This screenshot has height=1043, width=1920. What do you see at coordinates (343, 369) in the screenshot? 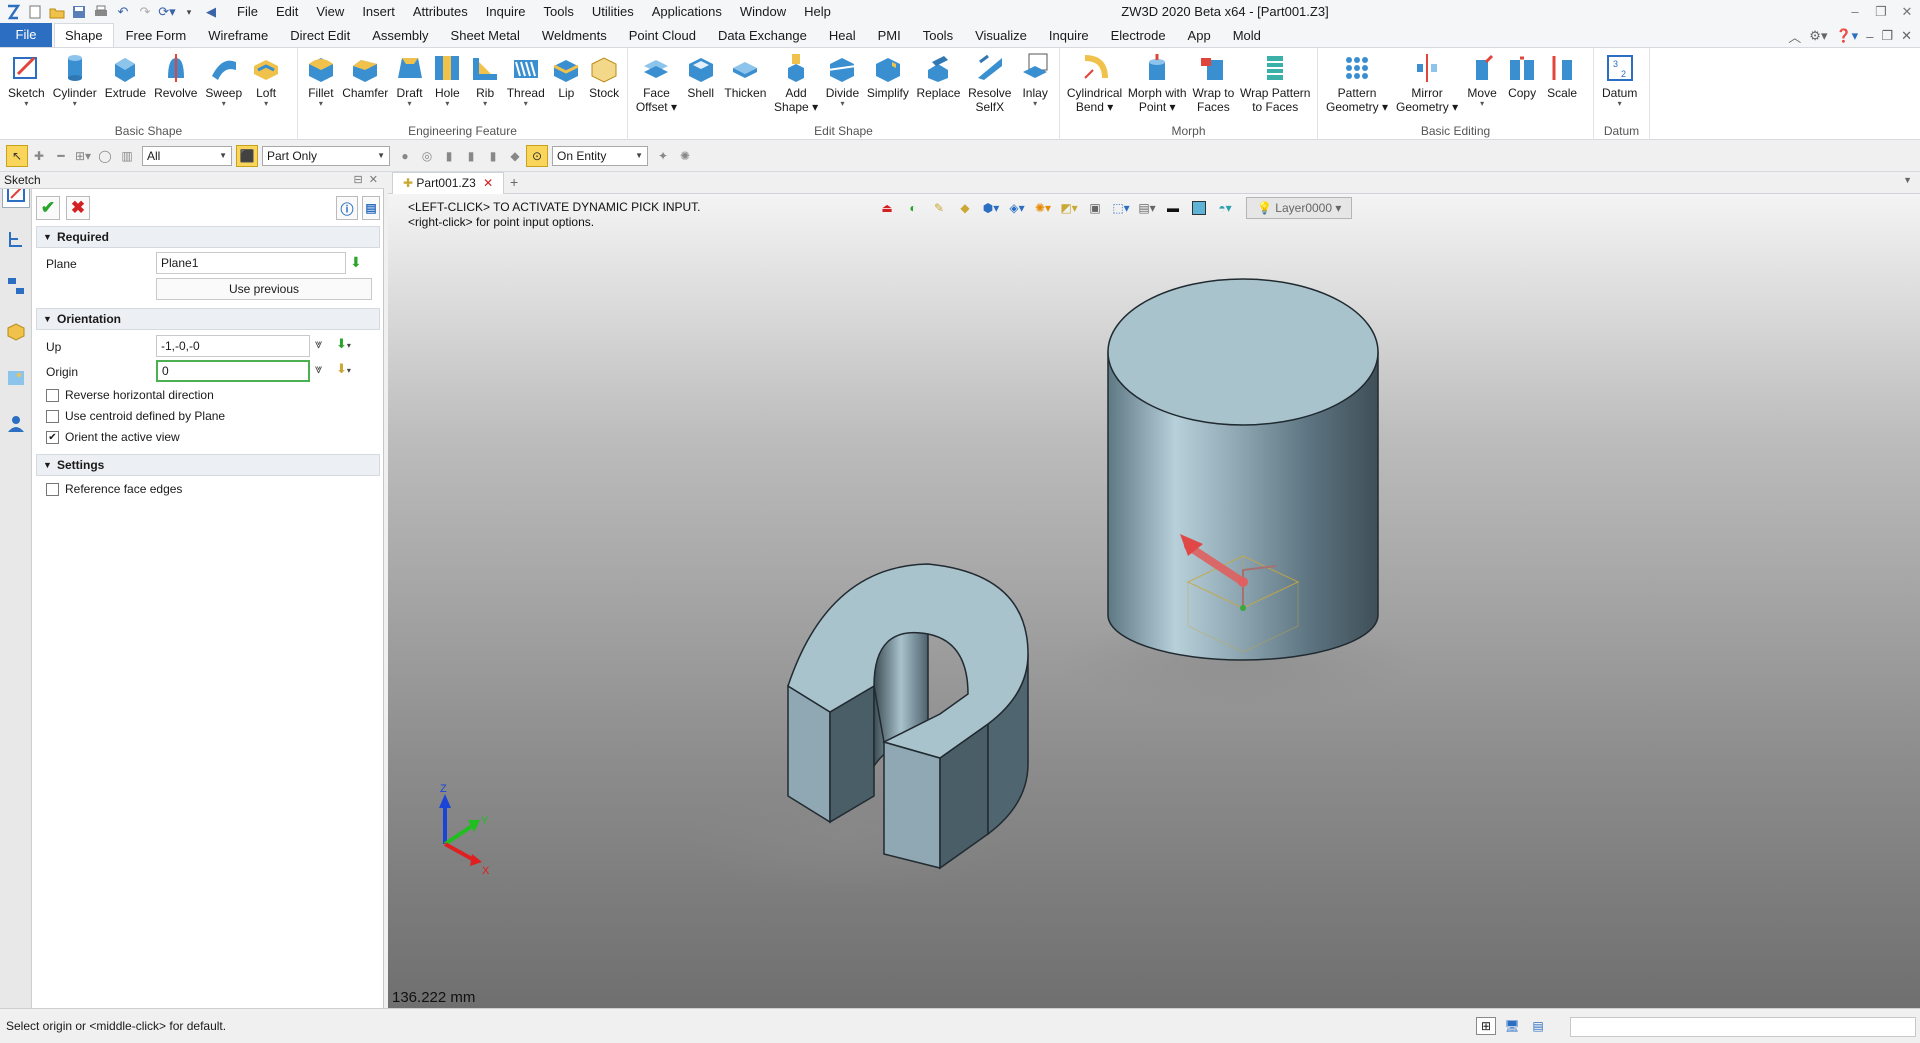
I see `origin-pick-icon: ⬇▾` at bounding box center [343, 369].